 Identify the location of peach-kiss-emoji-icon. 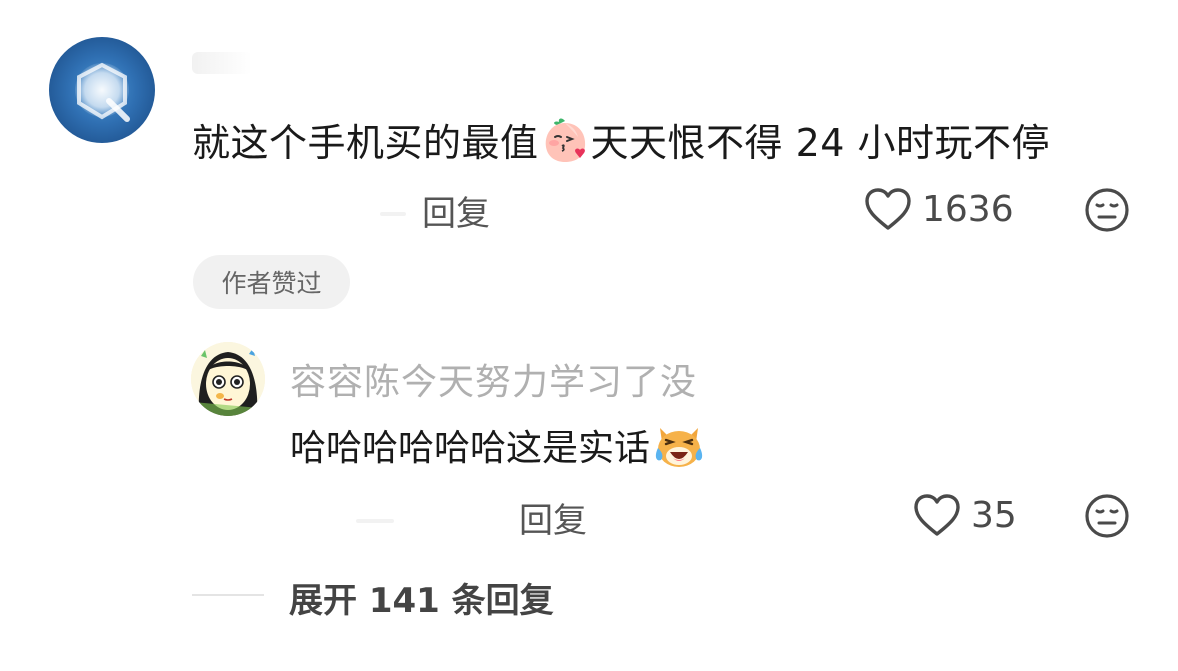
(565, 139).